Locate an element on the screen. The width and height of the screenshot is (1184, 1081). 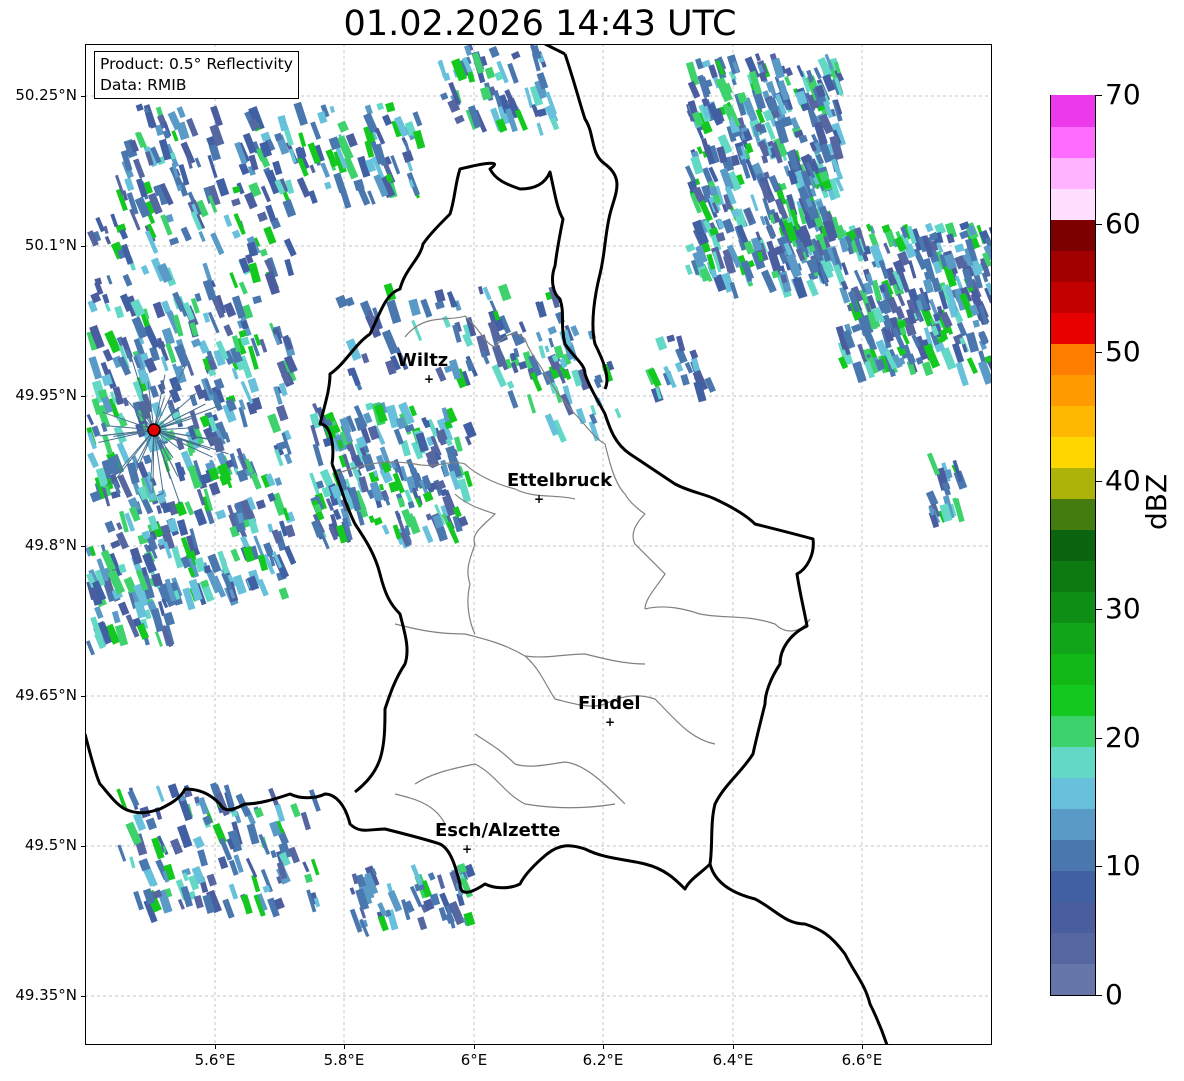
lon-label: 6.4°E is located at coordinates (733, 1060).